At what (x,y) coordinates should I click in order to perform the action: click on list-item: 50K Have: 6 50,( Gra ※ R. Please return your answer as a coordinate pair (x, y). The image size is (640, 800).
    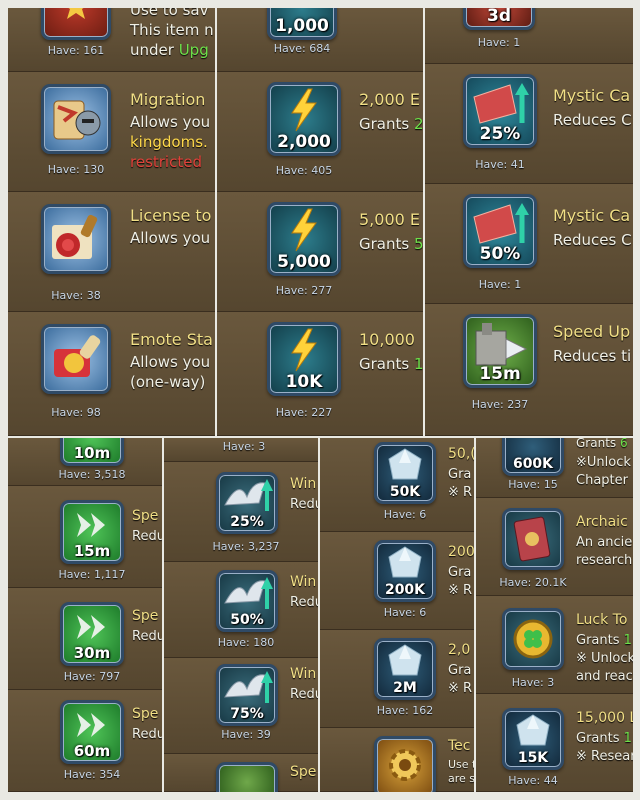
    Looking at the image, I should click on (397, 485).